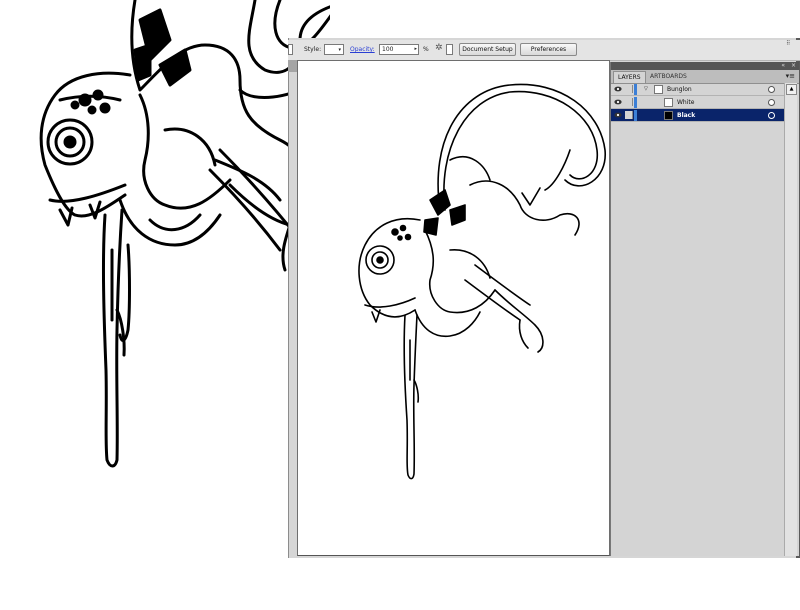 This screenshot has height=610, width=800. I want to click on tab-layers: LAYERS, so click(629, 77).